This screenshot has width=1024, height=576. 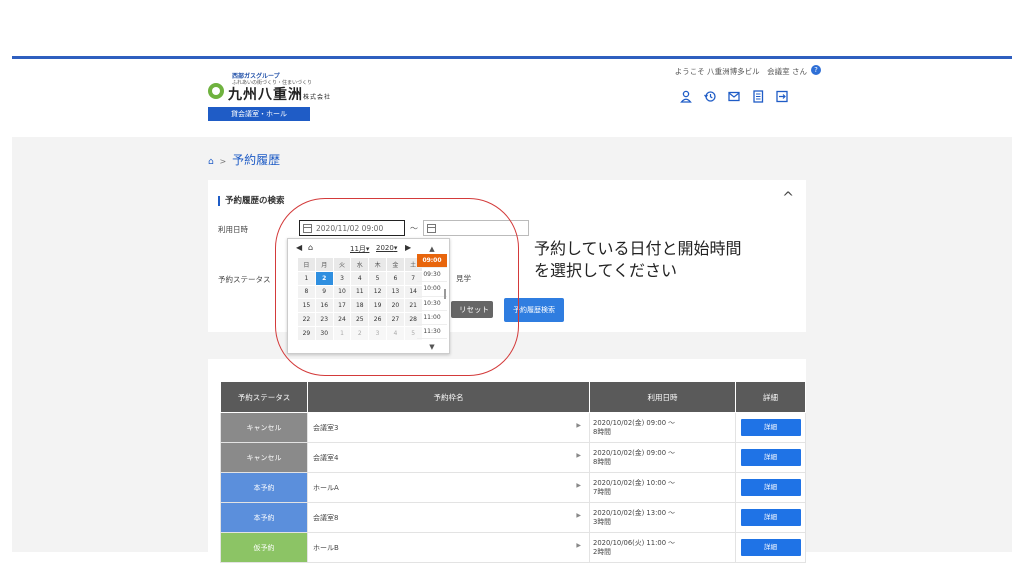 What do you see at coordinates (686, 95) in the screenshot?
I see `user-icon` at bounding box center [686, 95].